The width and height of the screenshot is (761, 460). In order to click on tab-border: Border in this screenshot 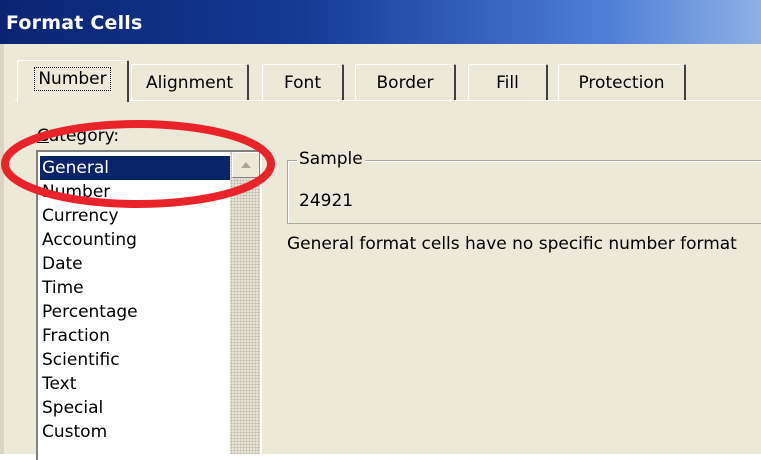, I will do `click(405, 82)`.